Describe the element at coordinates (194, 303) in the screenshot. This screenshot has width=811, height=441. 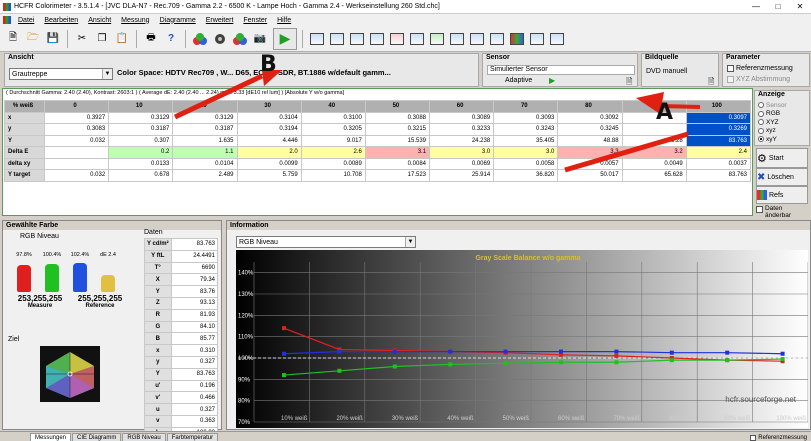
I see `daten-value-cell: 93.13` at that location.